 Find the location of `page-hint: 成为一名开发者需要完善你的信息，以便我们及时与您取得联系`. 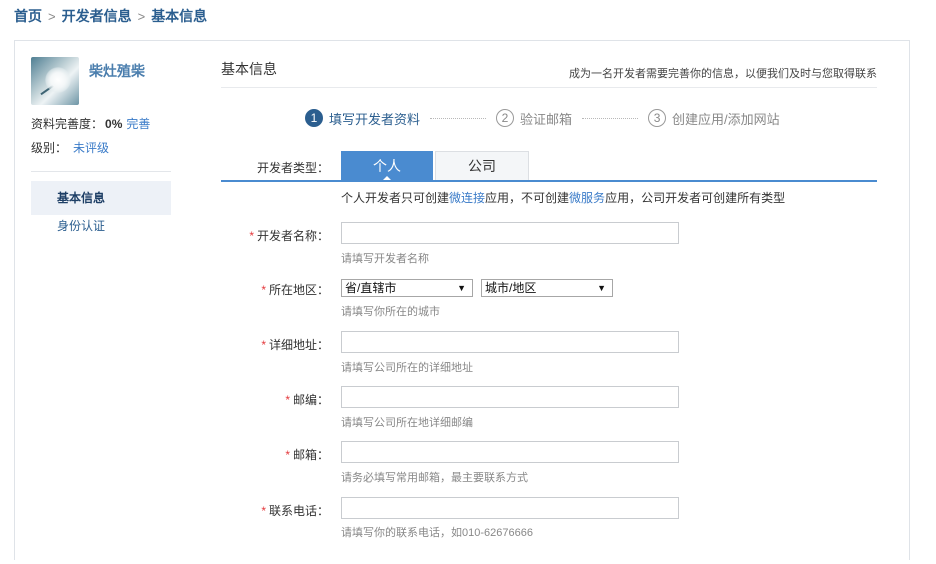

page-hint: 成为一名开发者需要完善你的信息，以便我们及时与您取得联系 is located at coordinates (723, 74).